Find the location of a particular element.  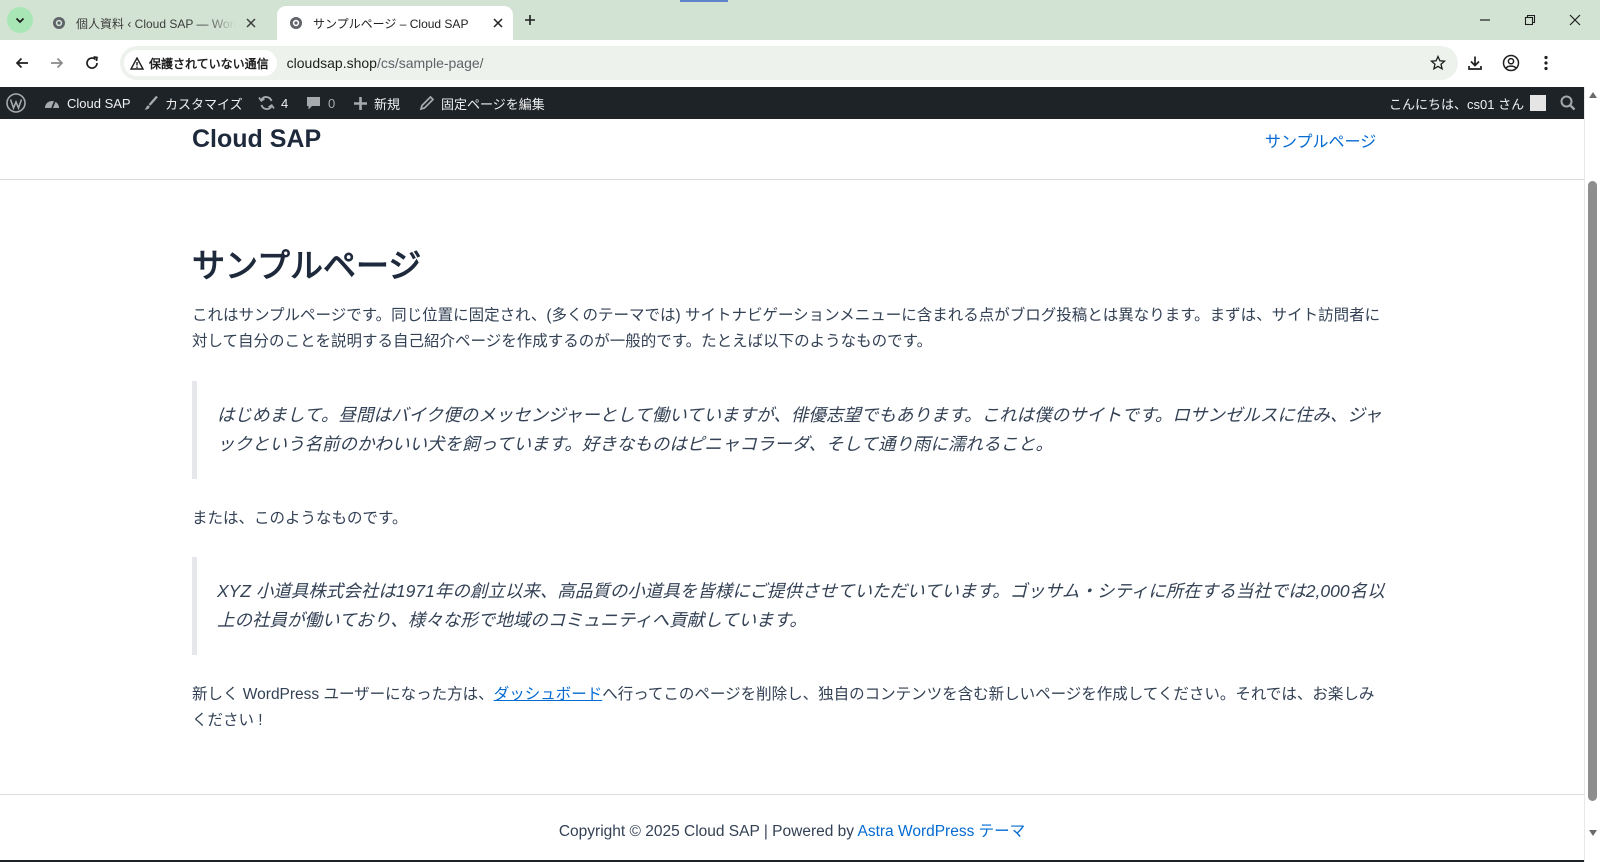

customize-label: カスタマイズ is located at coordinates (204, 104).